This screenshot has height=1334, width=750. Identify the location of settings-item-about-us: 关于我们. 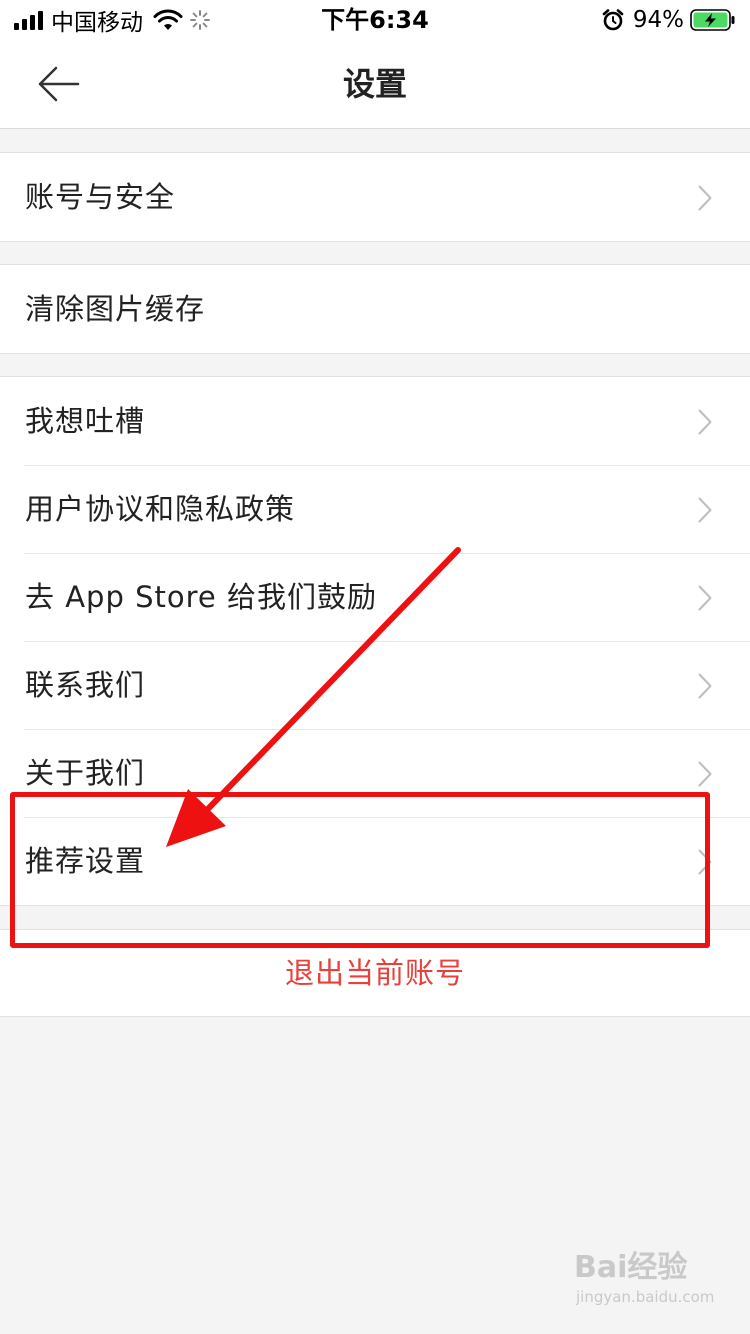
(375, 773).